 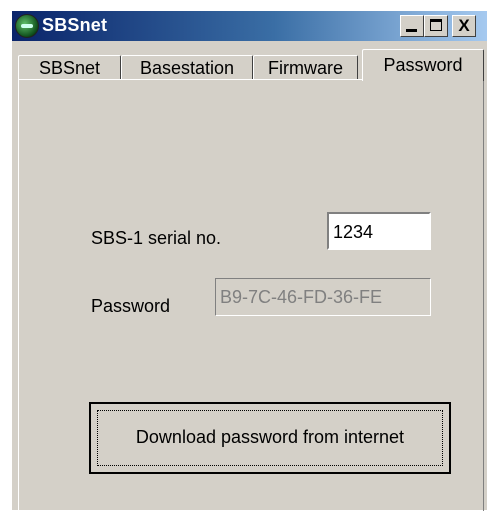 I want to click on serial-number-input: 1234, so click(x=379, y=231).